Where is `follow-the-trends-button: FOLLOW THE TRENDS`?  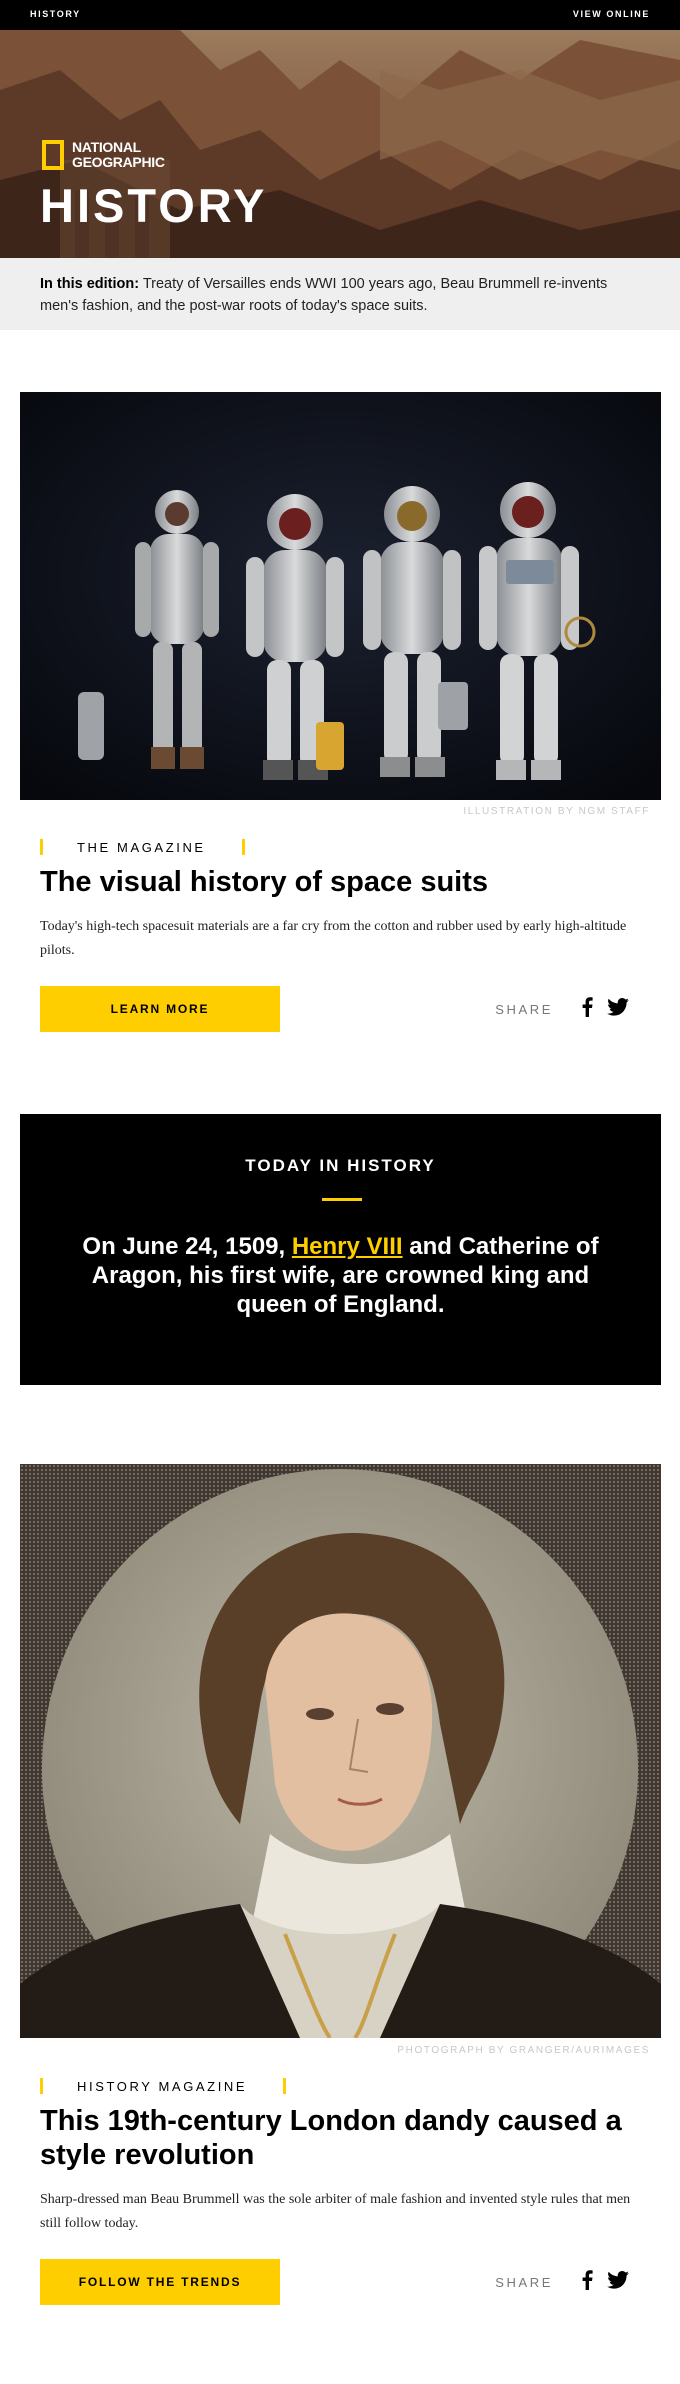
follow-the-trends-button: FOLLOW THE TRENDS is located at coordinates (160, 2282).